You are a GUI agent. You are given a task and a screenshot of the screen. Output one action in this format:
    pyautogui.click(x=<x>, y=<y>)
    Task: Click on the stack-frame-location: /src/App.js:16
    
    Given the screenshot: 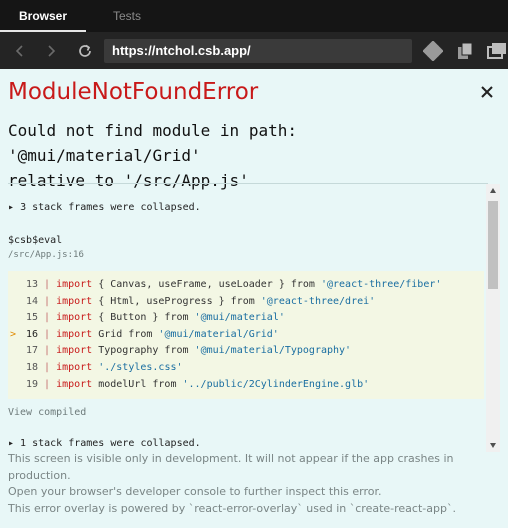 What is the action you would take?
    pyautogui.click(x=46, y=255)
    